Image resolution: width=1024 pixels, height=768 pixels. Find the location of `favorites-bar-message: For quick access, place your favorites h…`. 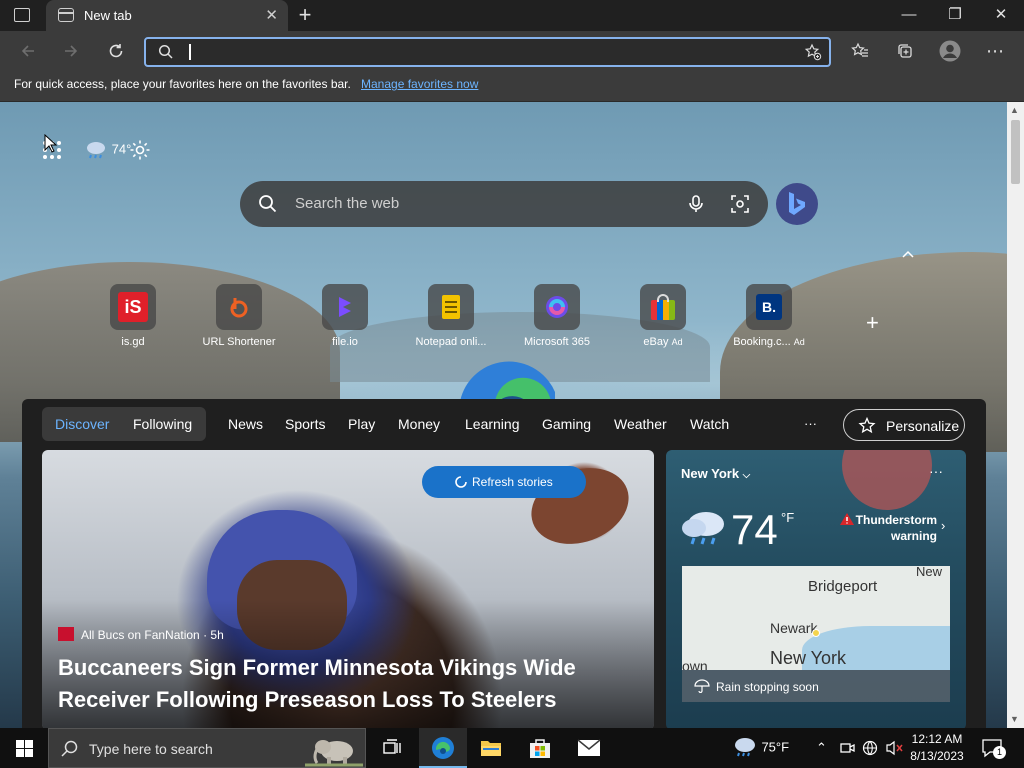

favorites-bar-message: For quick access, place your favorites h… is located at coordinates (182, 84).